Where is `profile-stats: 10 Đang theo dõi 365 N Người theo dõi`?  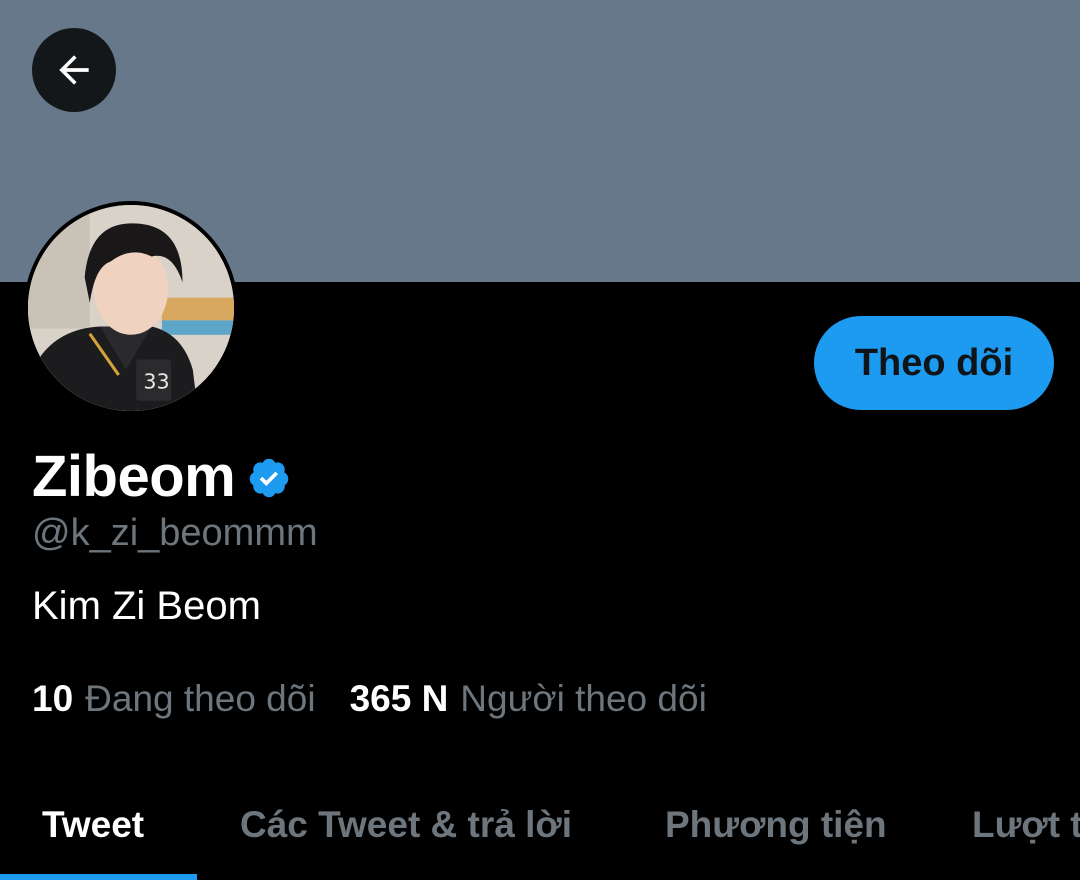
profile-stats: 10 Đang theo dõi 365 N Người theo dõi is located at coordinates (386, 699).